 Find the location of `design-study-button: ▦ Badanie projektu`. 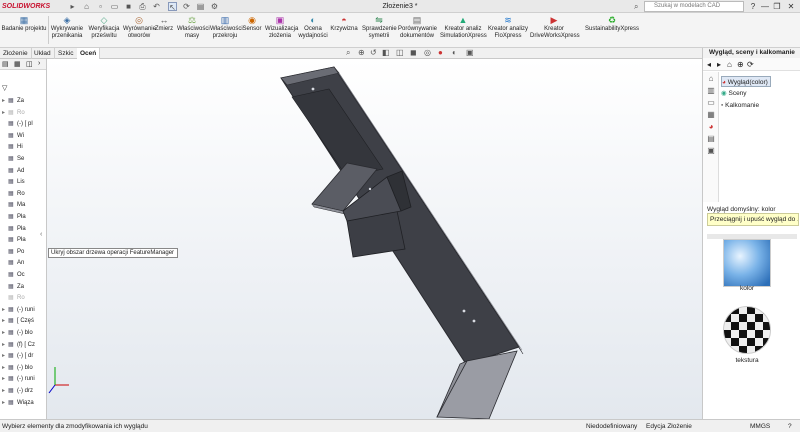

design-study-button: ▦ Badanie projektu is located at coordinates (24, 31).